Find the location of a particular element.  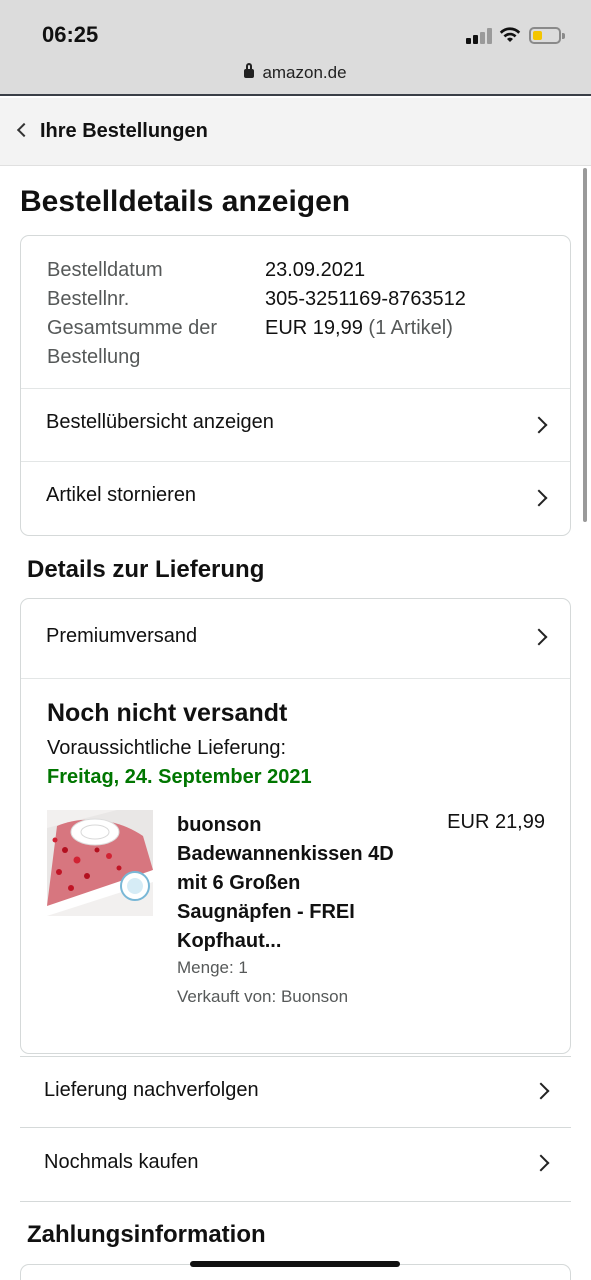

order-total-amount: EUR 19,99 is located at coordinates (314, 328).